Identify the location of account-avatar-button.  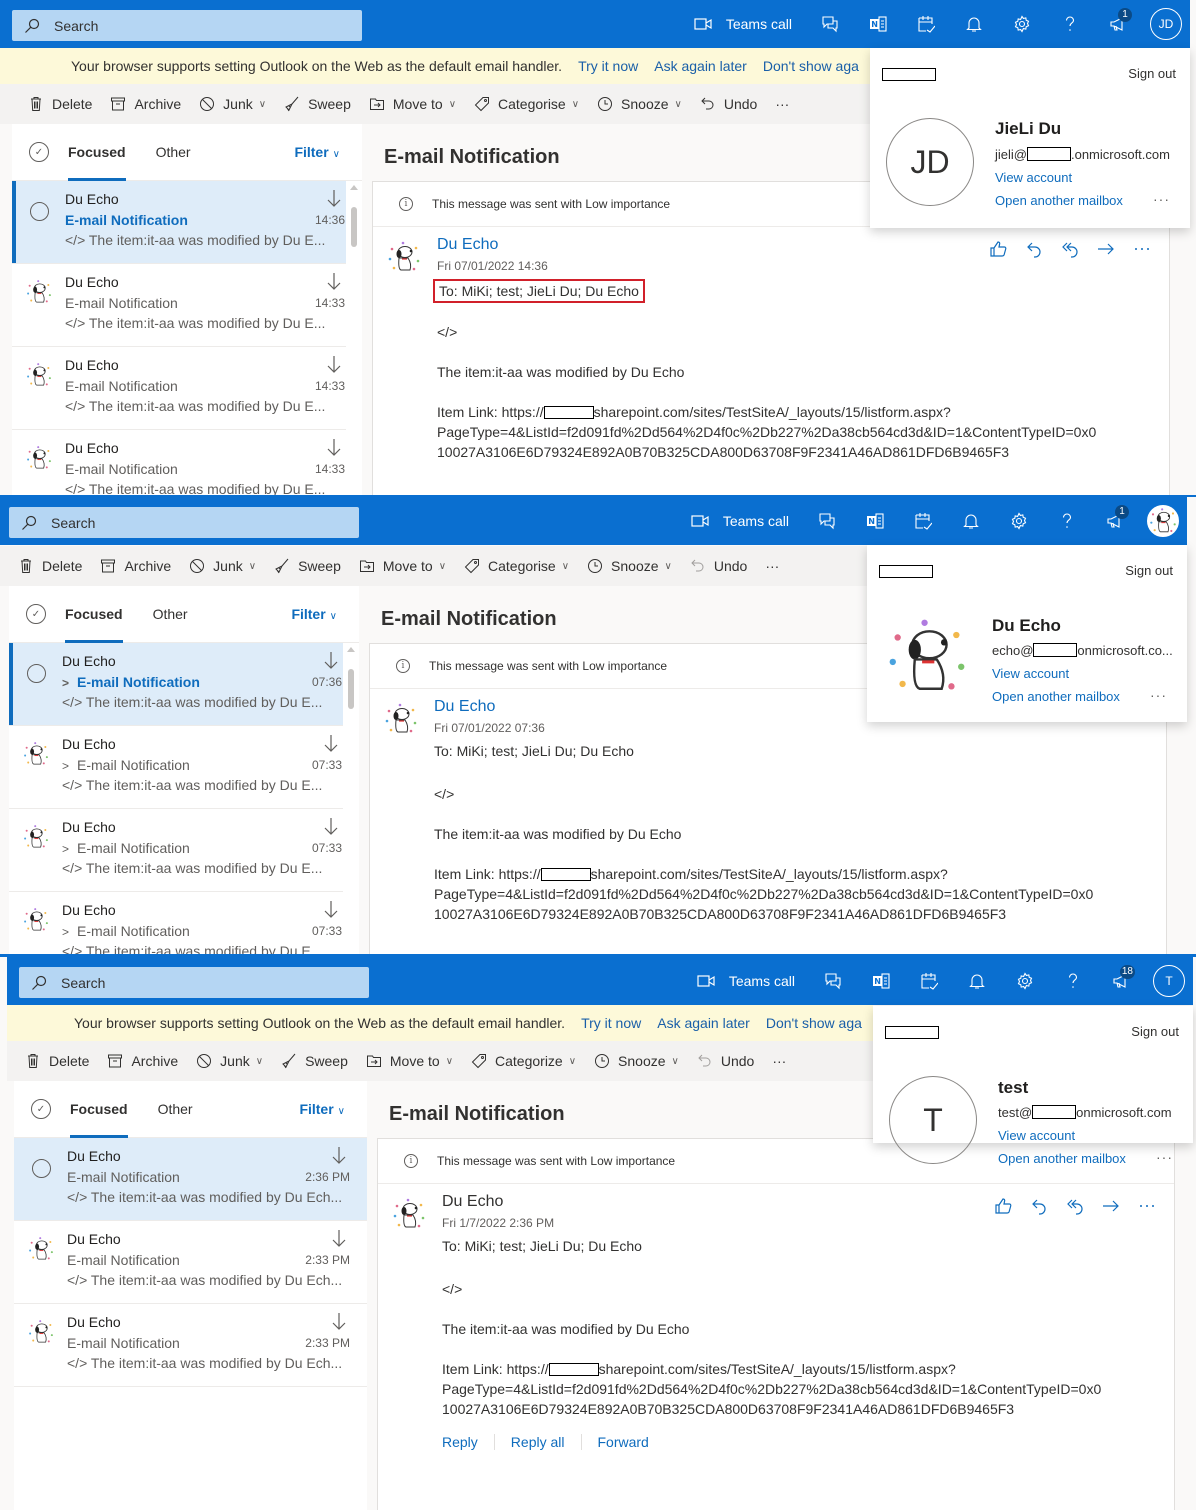
(1163, 521).